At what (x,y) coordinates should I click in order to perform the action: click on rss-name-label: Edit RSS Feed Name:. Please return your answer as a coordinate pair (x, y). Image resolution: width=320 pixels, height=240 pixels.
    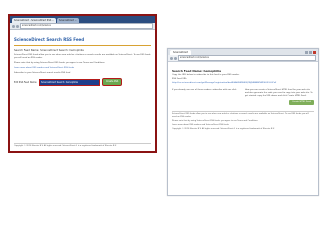
    Looking at the image, I should click on (26, 82).